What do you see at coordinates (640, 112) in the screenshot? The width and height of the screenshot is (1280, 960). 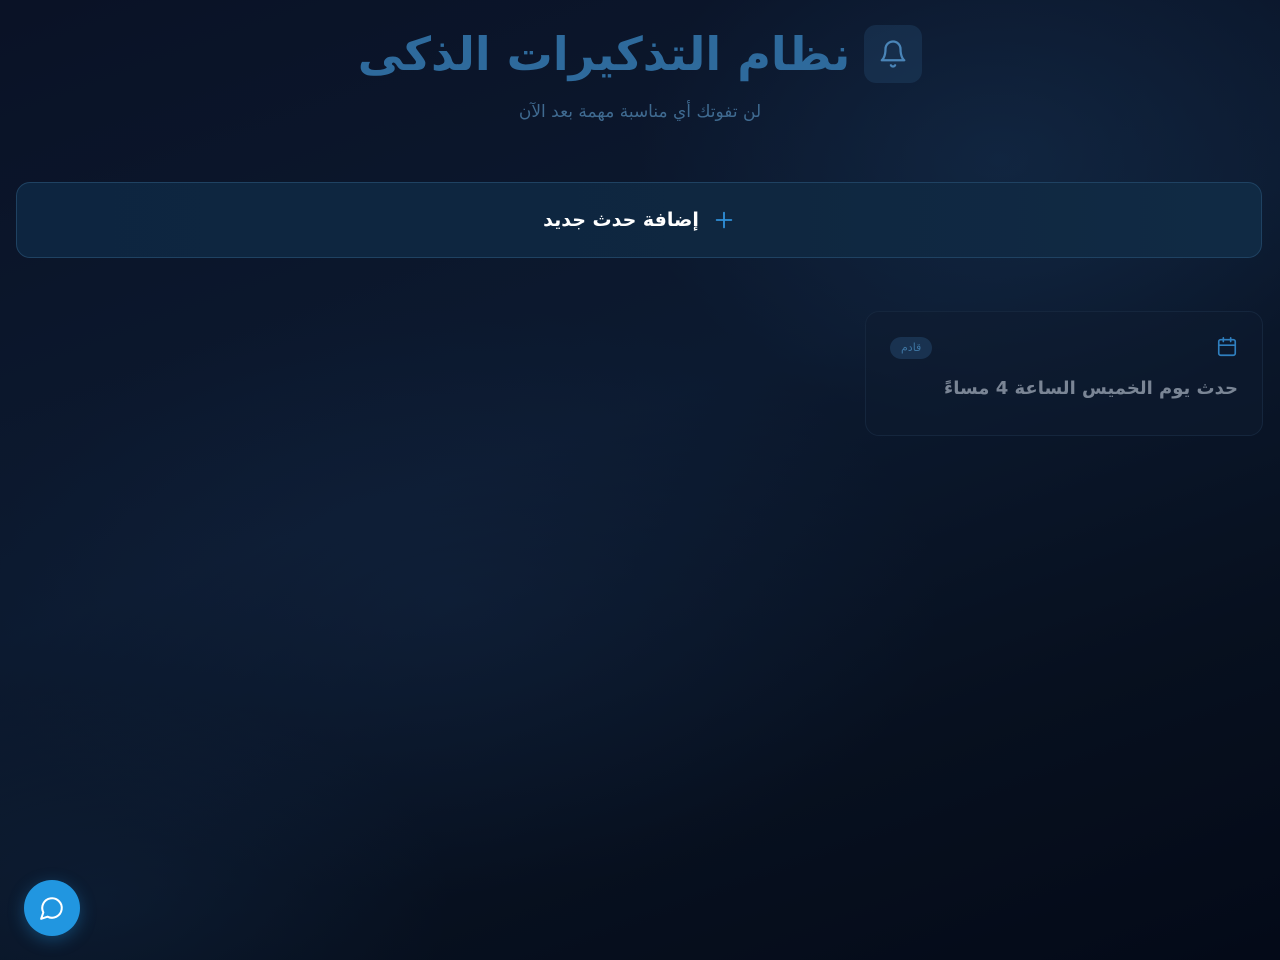 I see `page-subtitle: لن تفوتك أي مناسبة مهمة بعد الآن` at bounding box center [640, 112].